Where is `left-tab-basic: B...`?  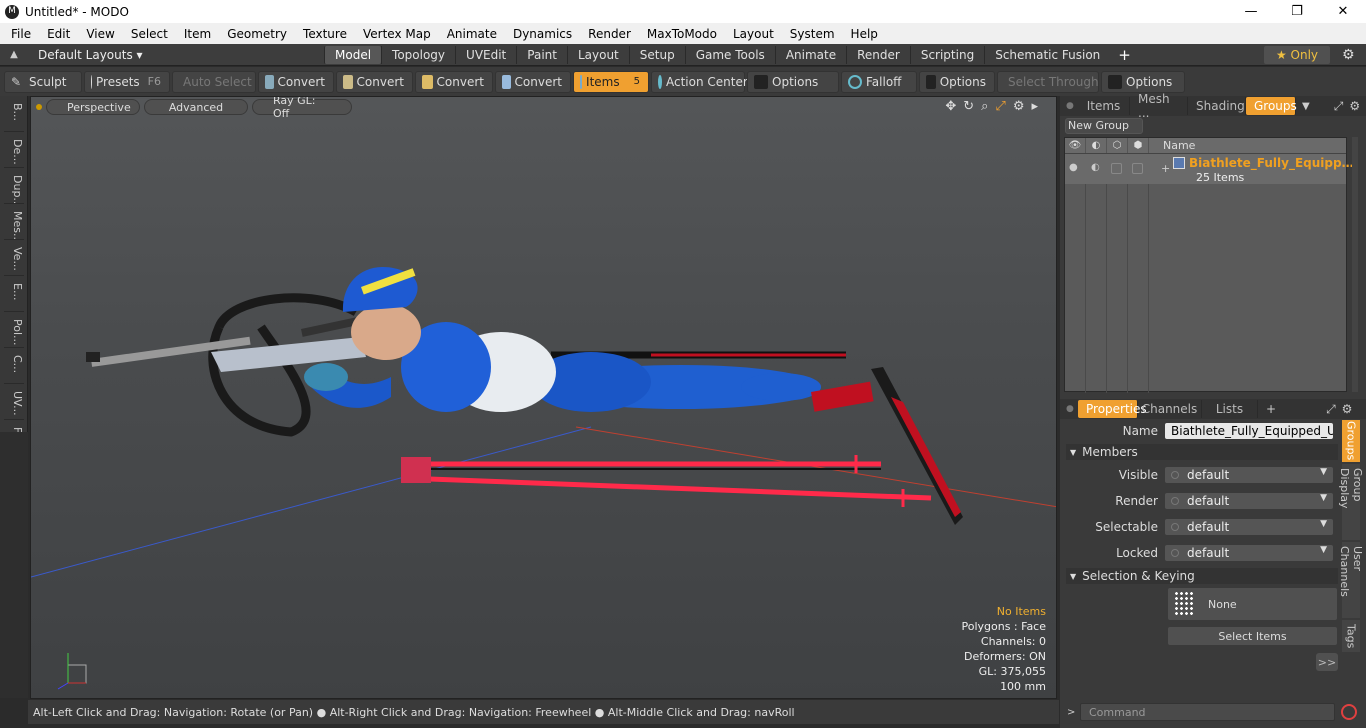
left-tab-basic: B... is located at coordinates (14, 115).